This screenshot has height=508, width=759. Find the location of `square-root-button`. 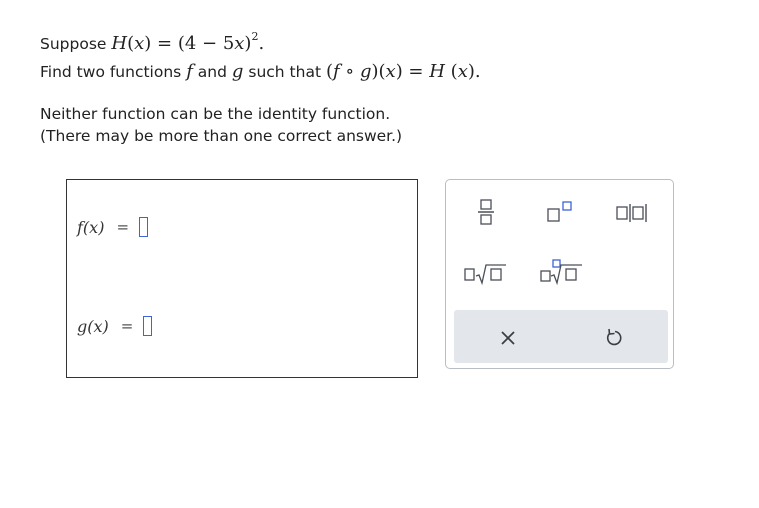

square-root-button is located at coordinates (484, 275).